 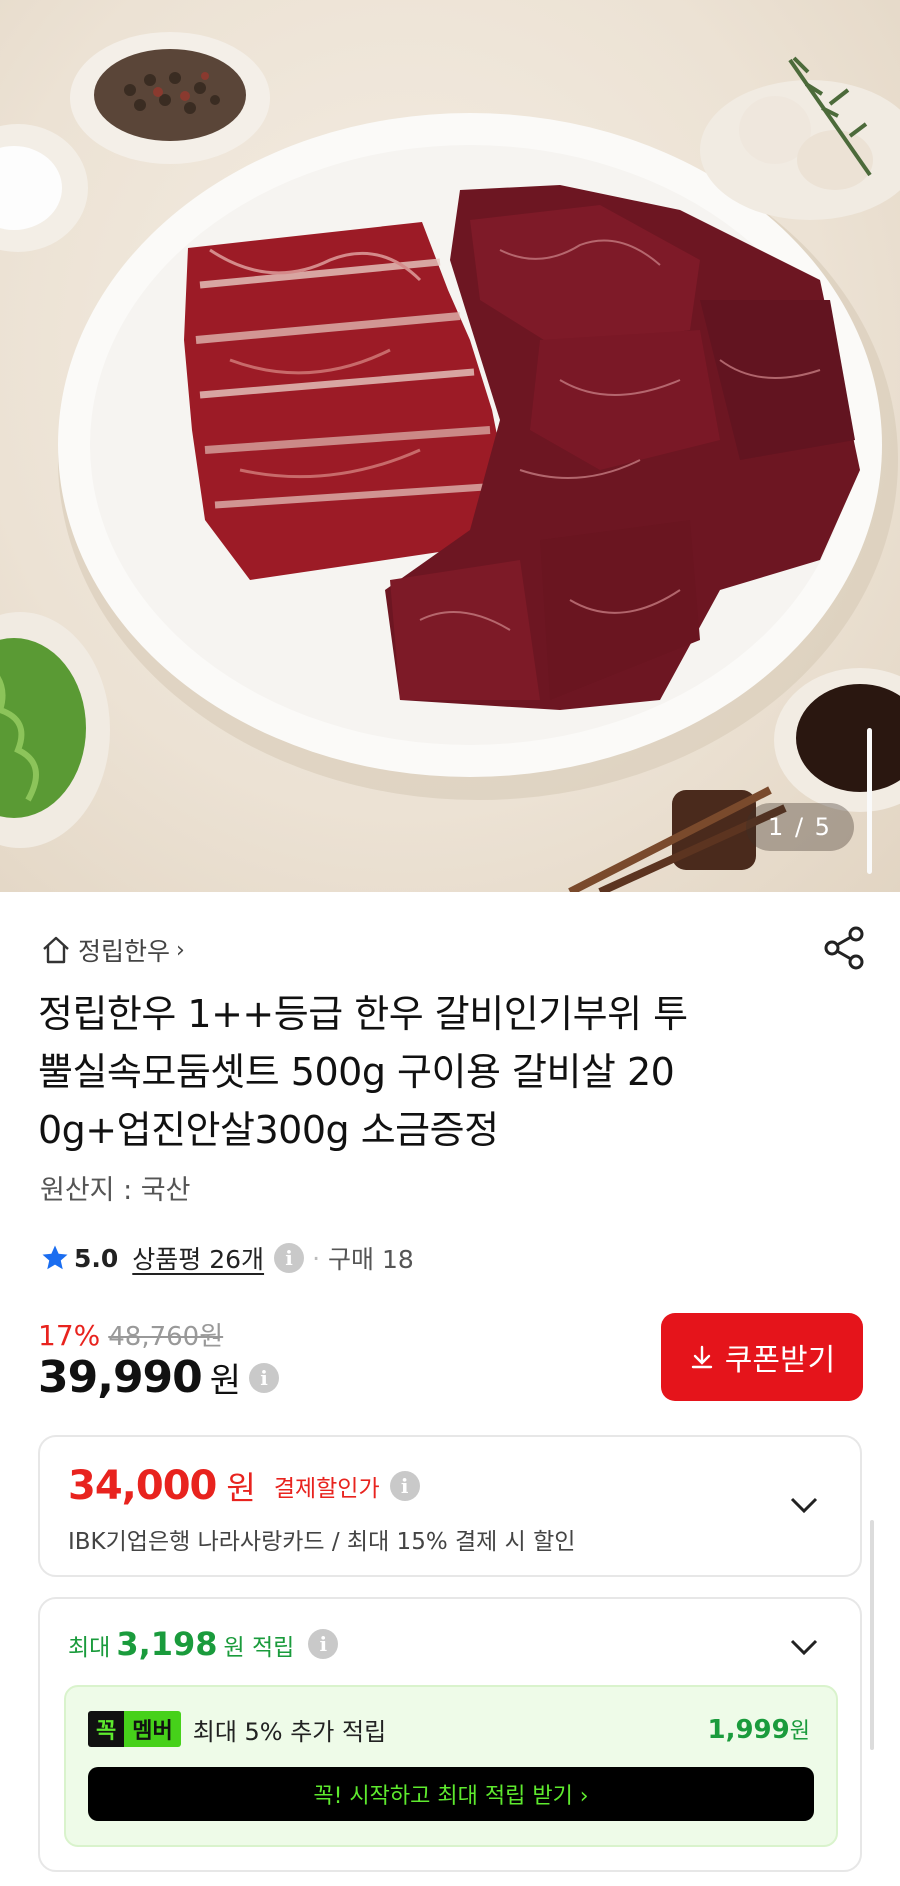 I want to click on points-summary: 최대 3,198 원 적립 i, so click(x=203, y=1644).